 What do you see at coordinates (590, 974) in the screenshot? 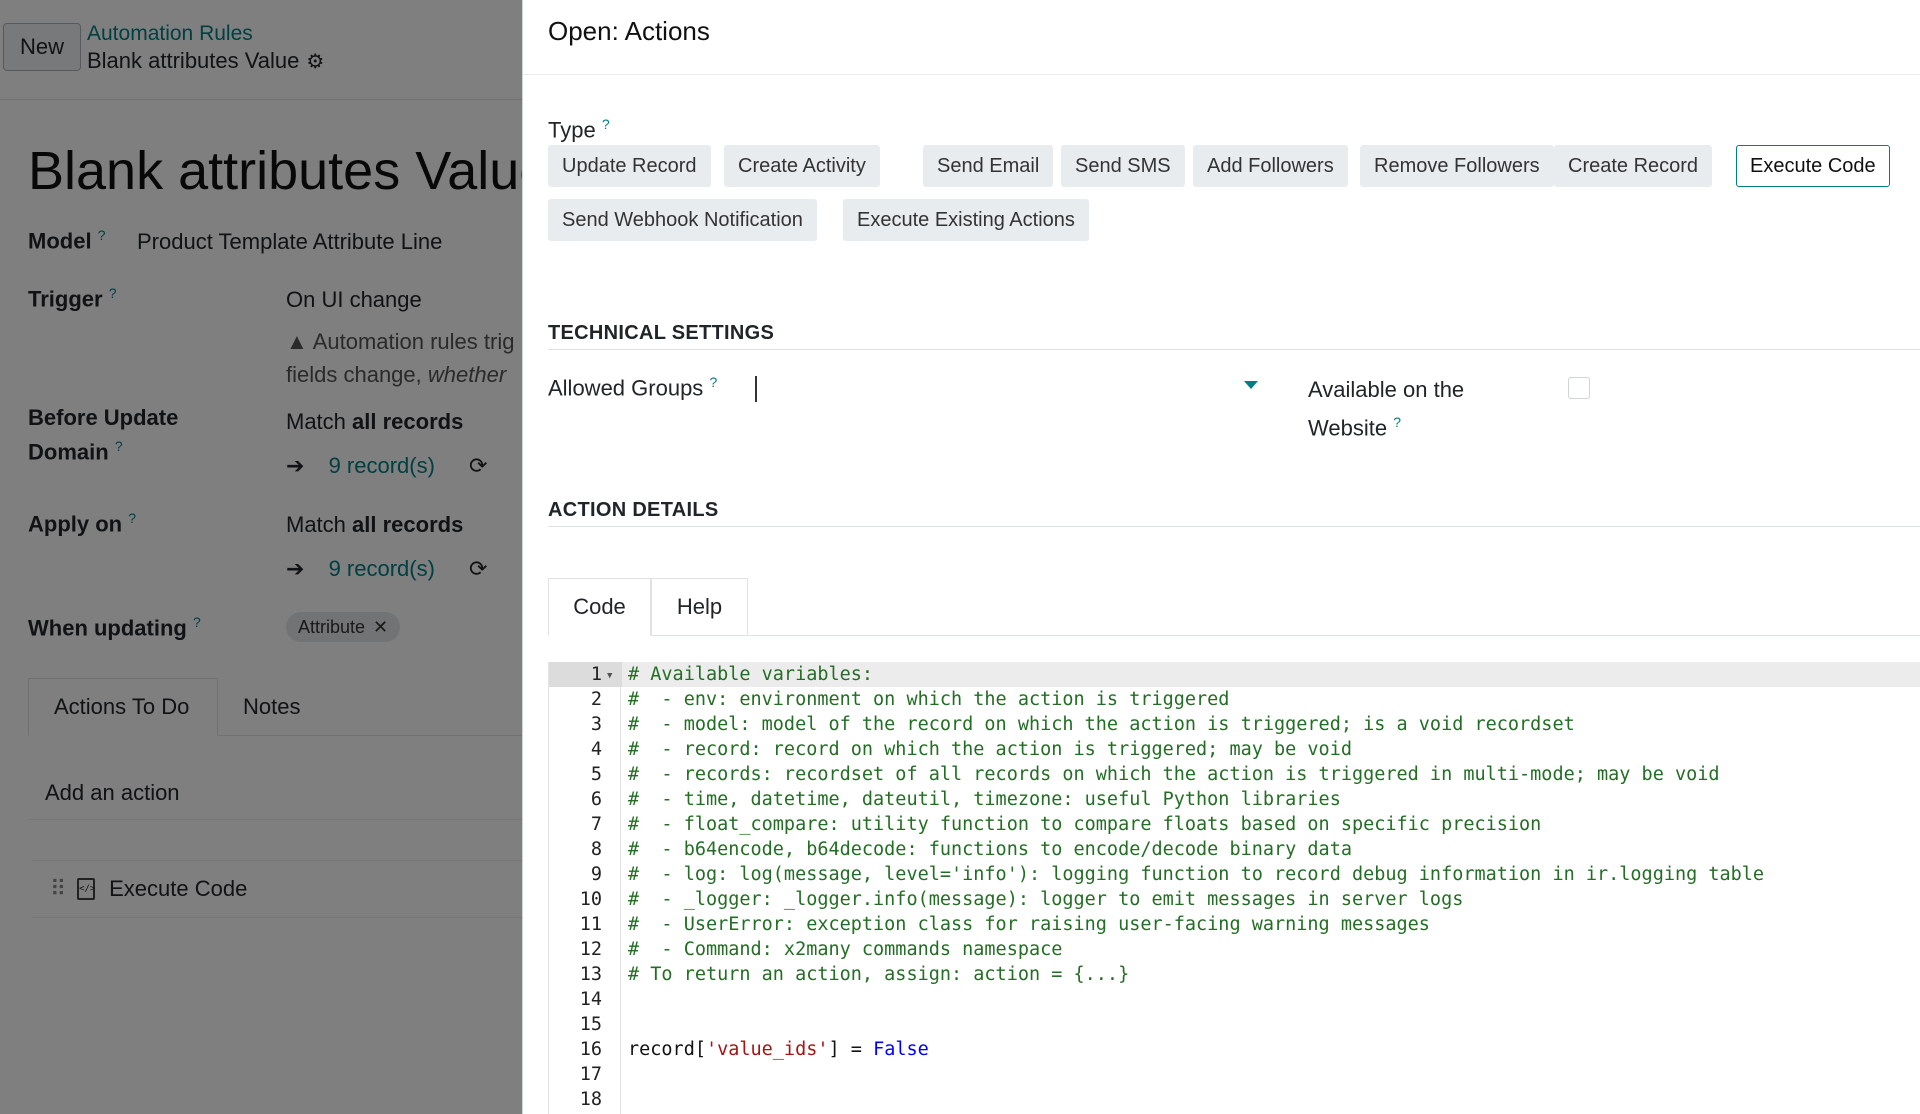
I see `line-number: 13` at bounding box center [590, 974].